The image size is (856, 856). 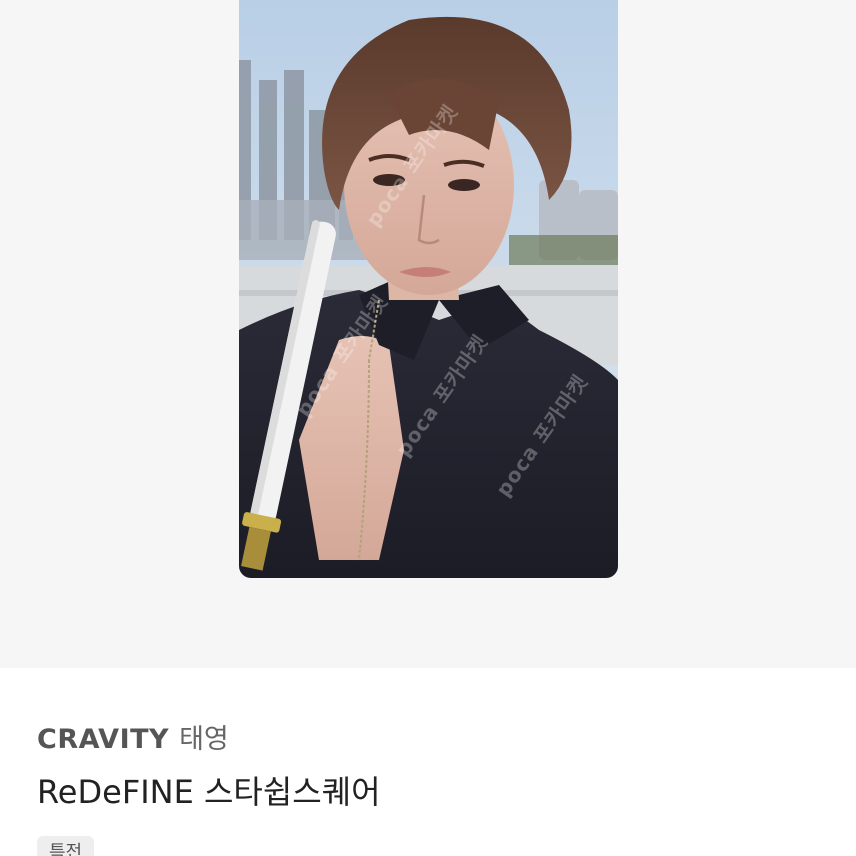 What do you see at coordinates (66, 846) in the screenshot?
I see `category-tag: 특전` at bounding box center [66, 846].